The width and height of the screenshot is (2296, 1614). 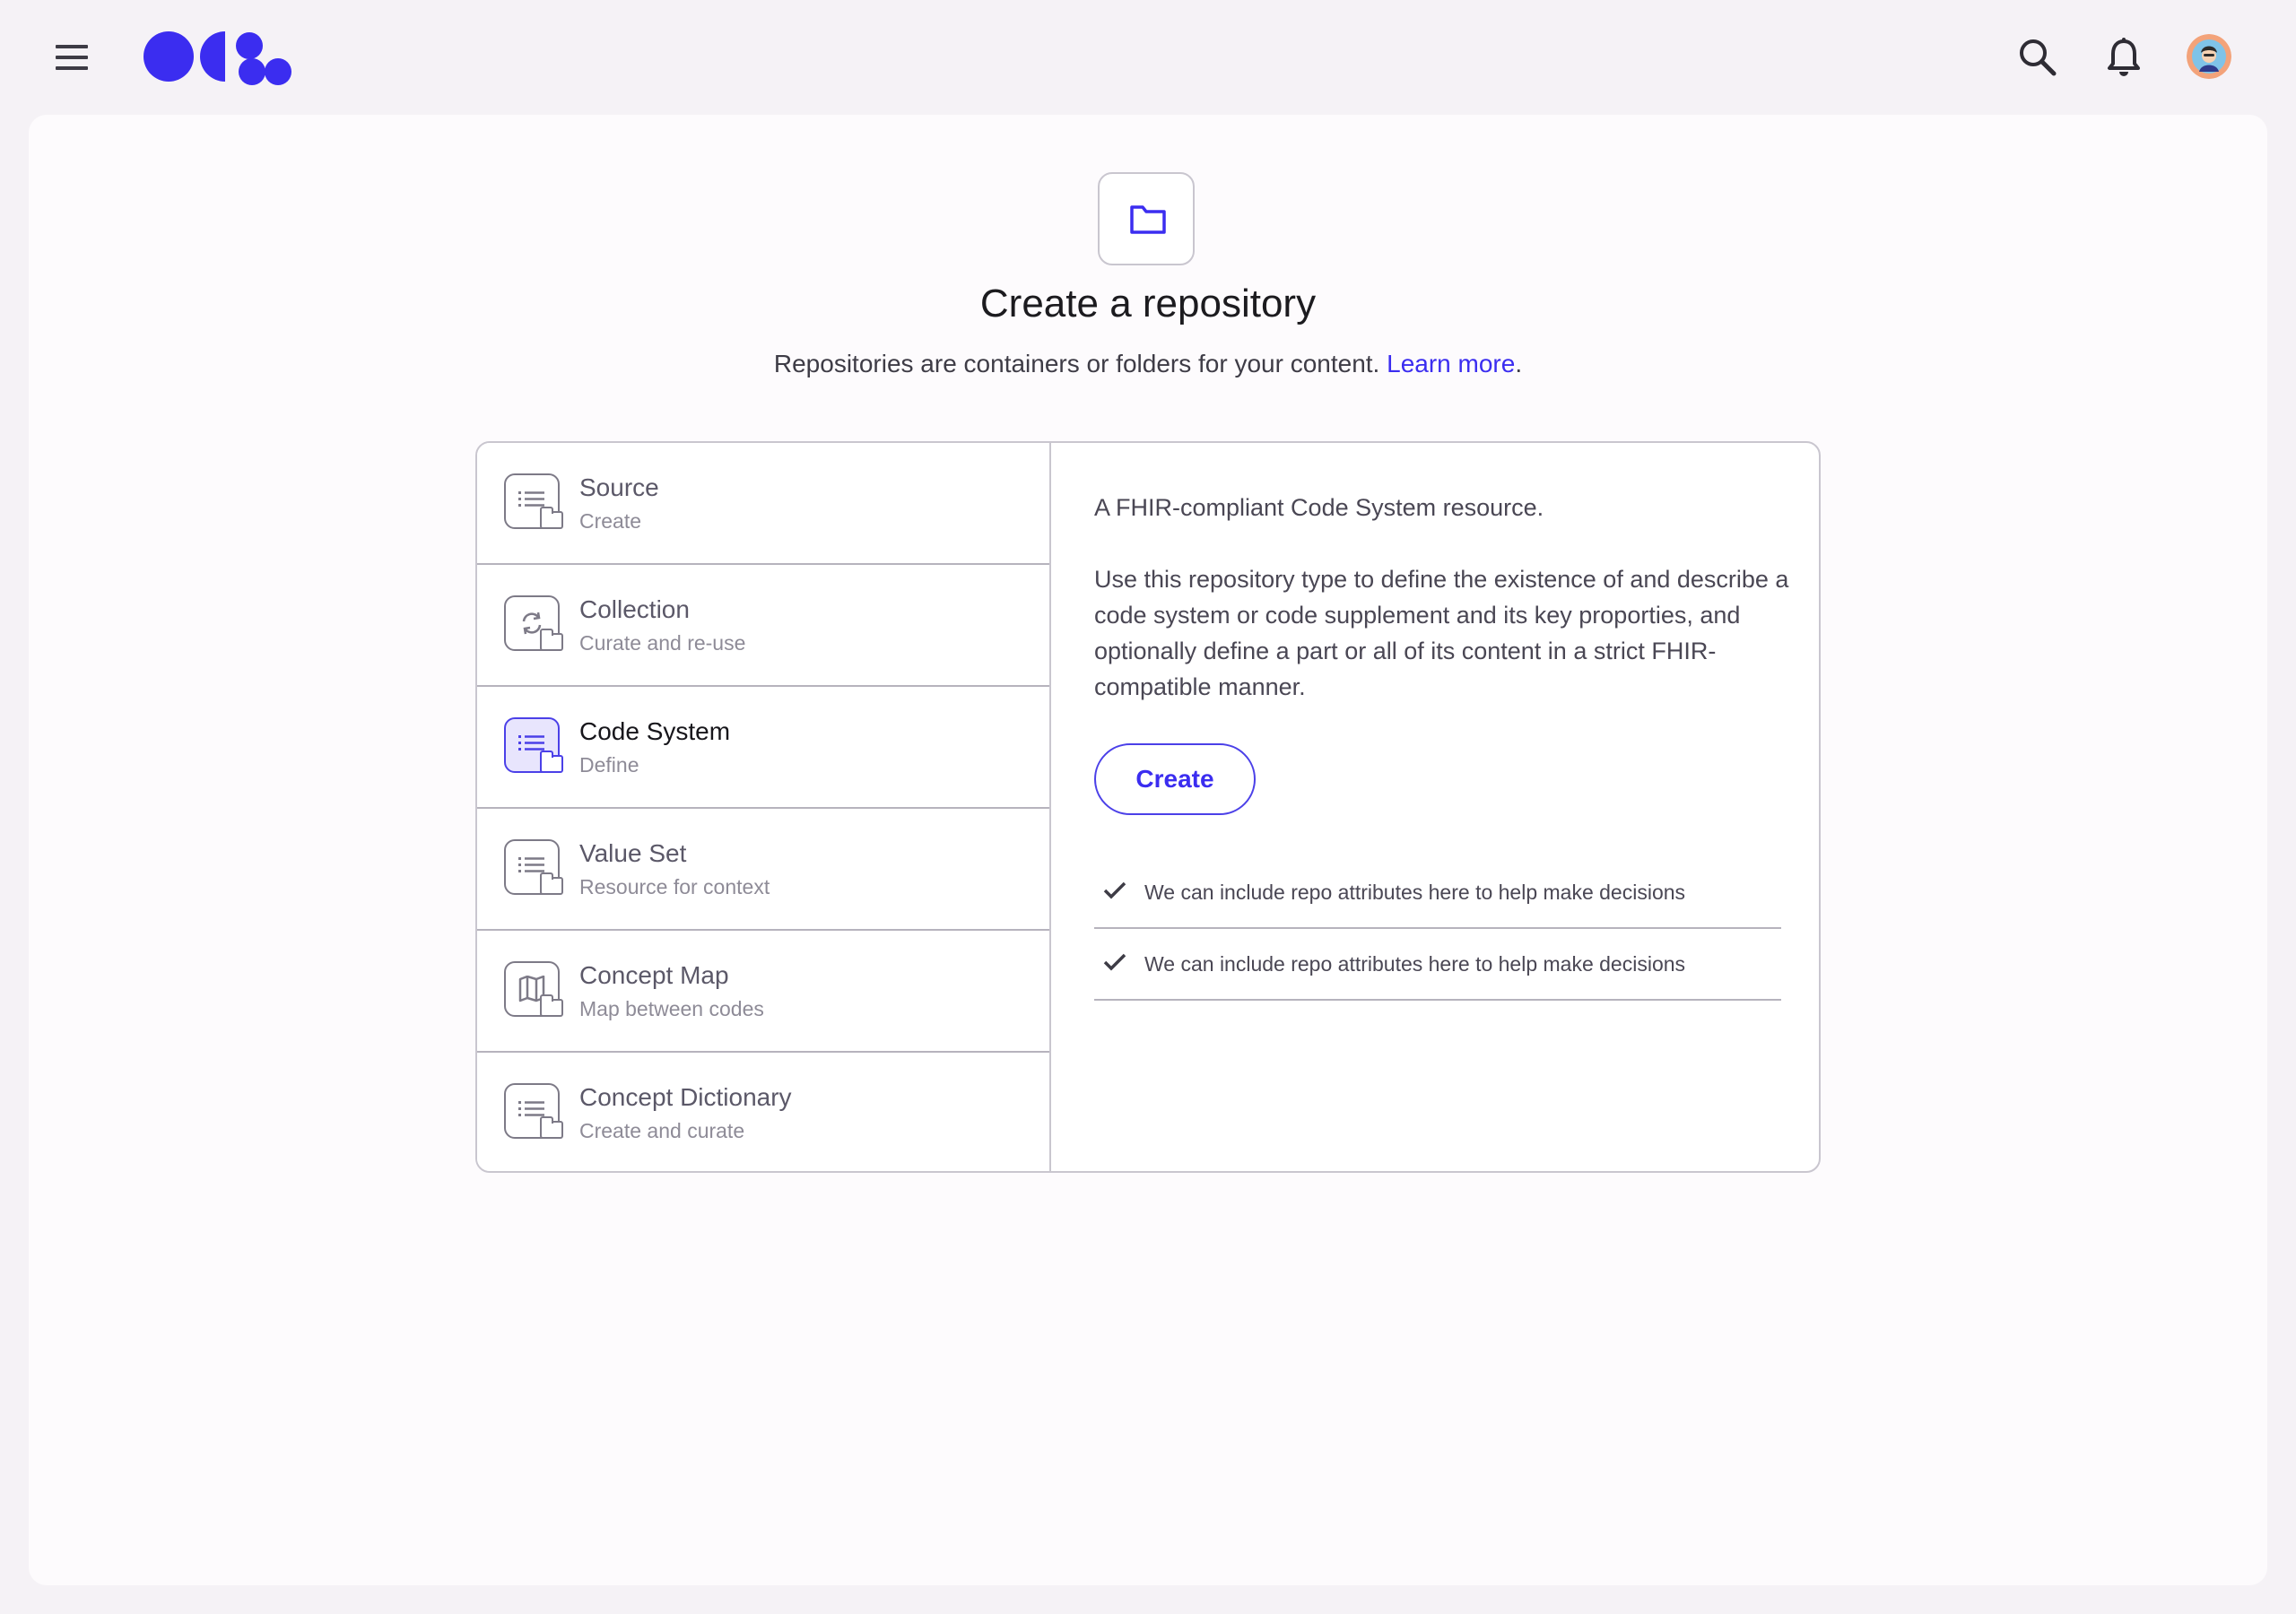 I want to click on repo-type-description: Map between codes, so click(x=671, y=1009).